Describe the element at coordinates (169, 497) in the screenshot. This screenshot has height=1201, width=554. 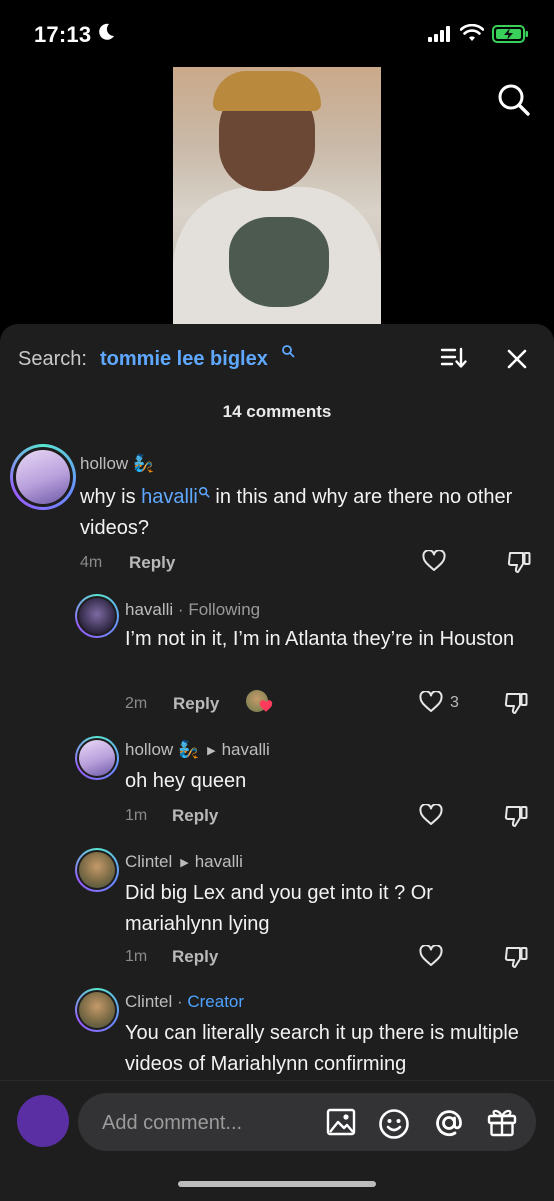
I see `mention-link: havalli` at that location.